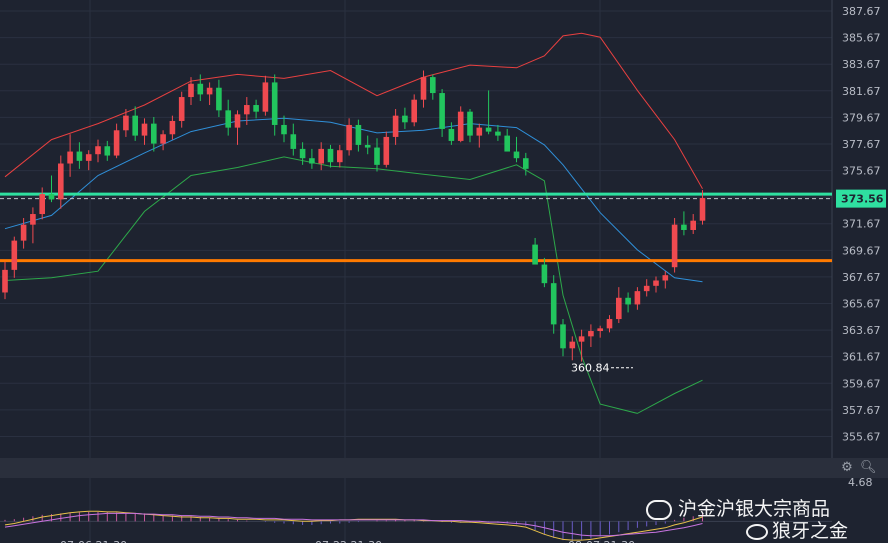 This screenshot has width=888, height=543. What do you see at coordinates (861, 11) in the screenshot?
I see `y-tick-label: 387.67` at bounding box center [861, 11].